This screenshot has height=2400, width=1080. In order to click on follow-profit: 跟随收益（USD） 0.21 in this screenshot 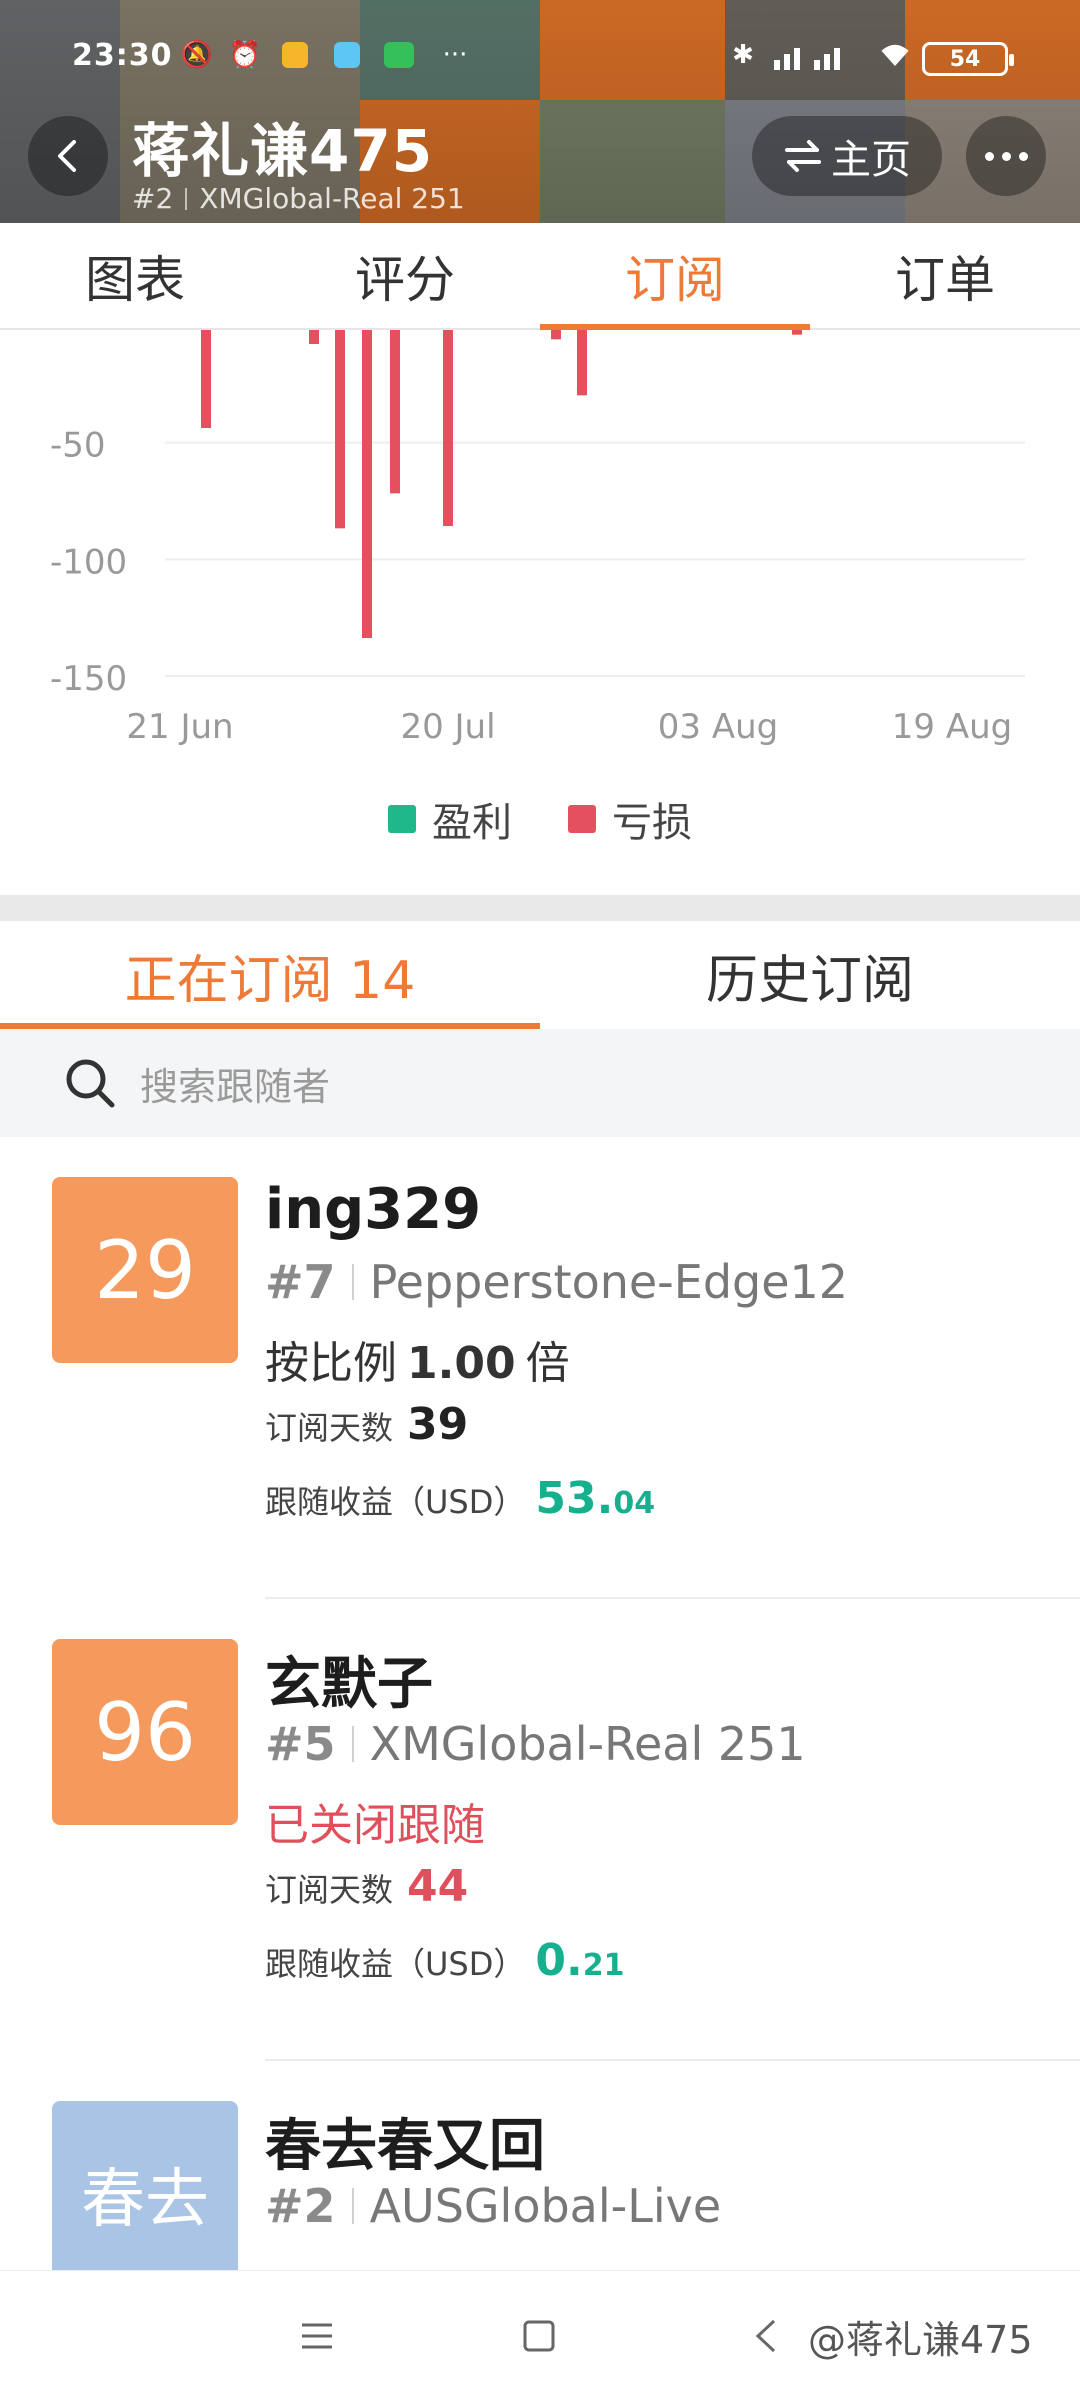, I will do `click(444, 1960)`.